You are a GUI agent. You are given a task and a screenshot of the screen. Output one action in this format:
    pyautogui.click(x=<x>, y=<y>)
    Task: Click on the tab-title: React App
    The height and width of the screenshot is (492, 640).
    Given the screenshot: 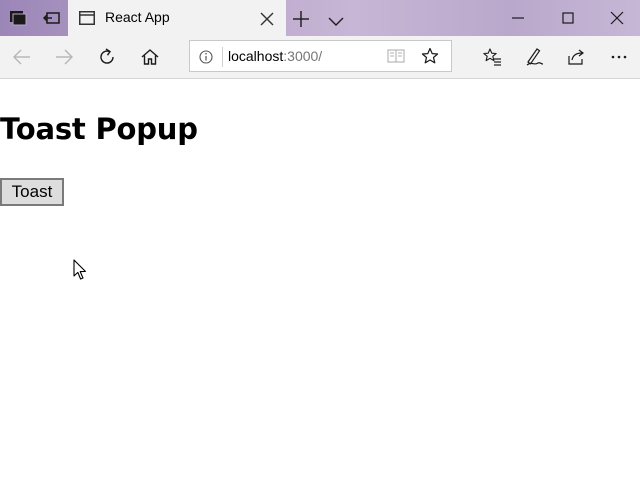 What is the action you would take?
    pyautogui.click(x=137, y=17)
    